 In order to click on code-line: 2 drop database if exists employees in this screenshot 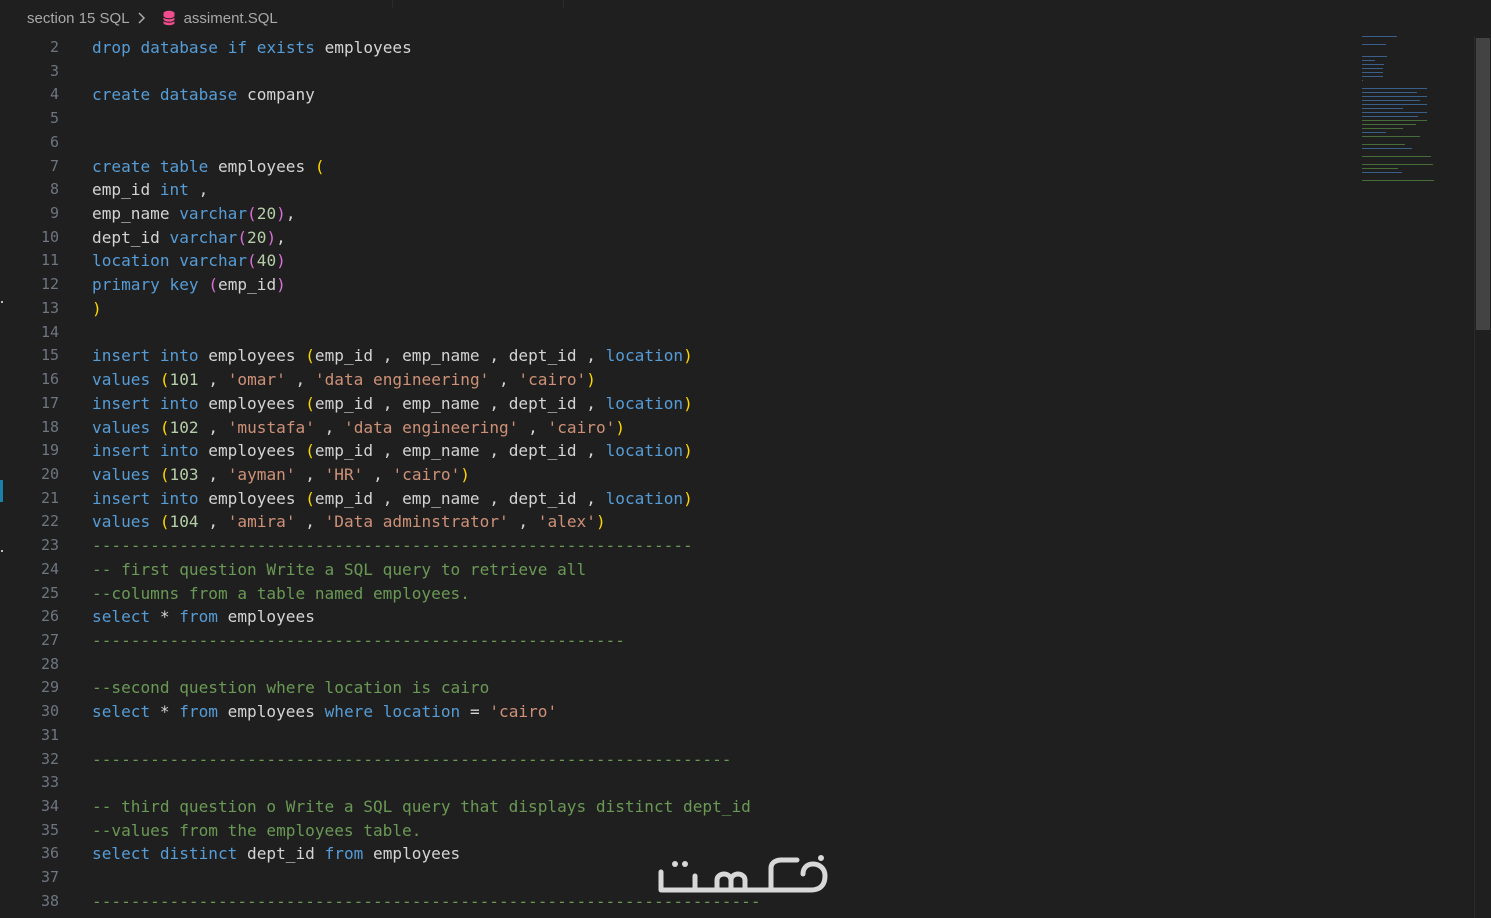, I will do `click(680, 48)`.